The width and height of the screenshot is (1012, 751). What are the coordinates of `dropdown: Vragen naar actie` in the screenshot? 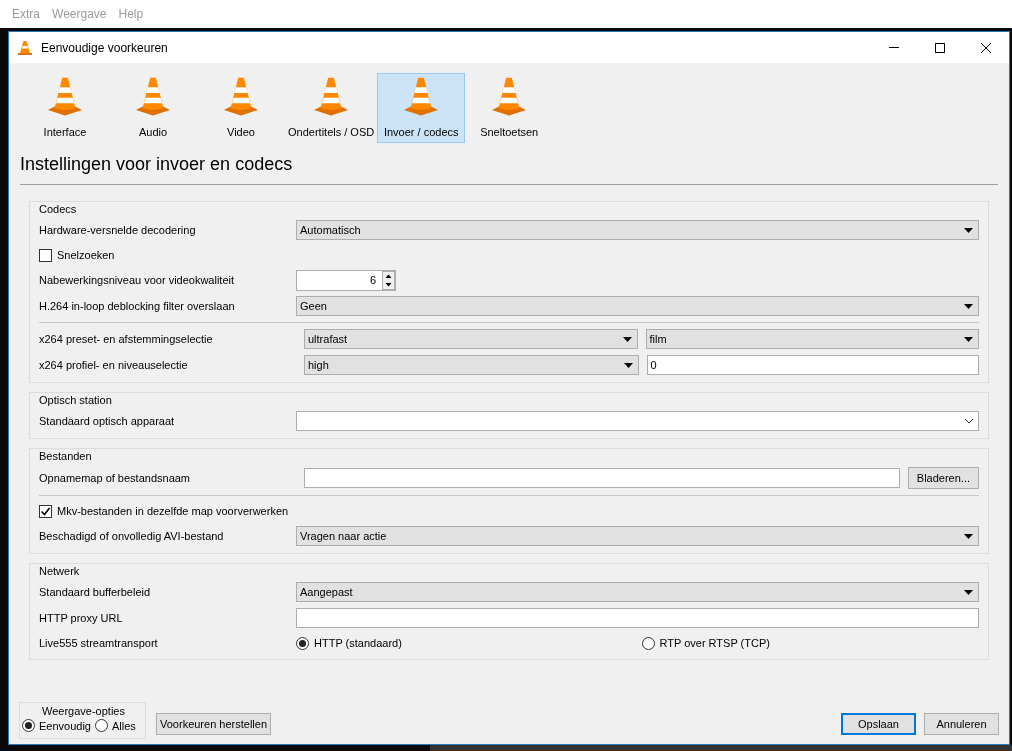 It's located at (637, 536).